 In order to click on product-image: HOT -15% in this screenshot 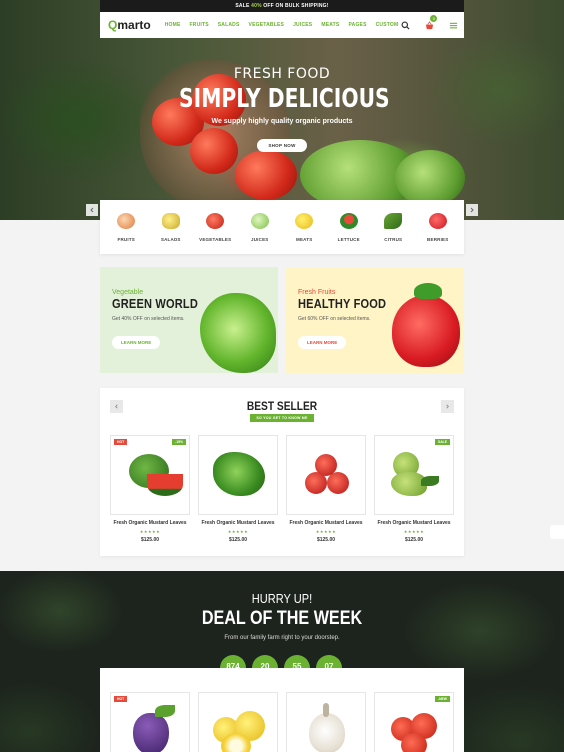, I will do `click(150, 475)`.